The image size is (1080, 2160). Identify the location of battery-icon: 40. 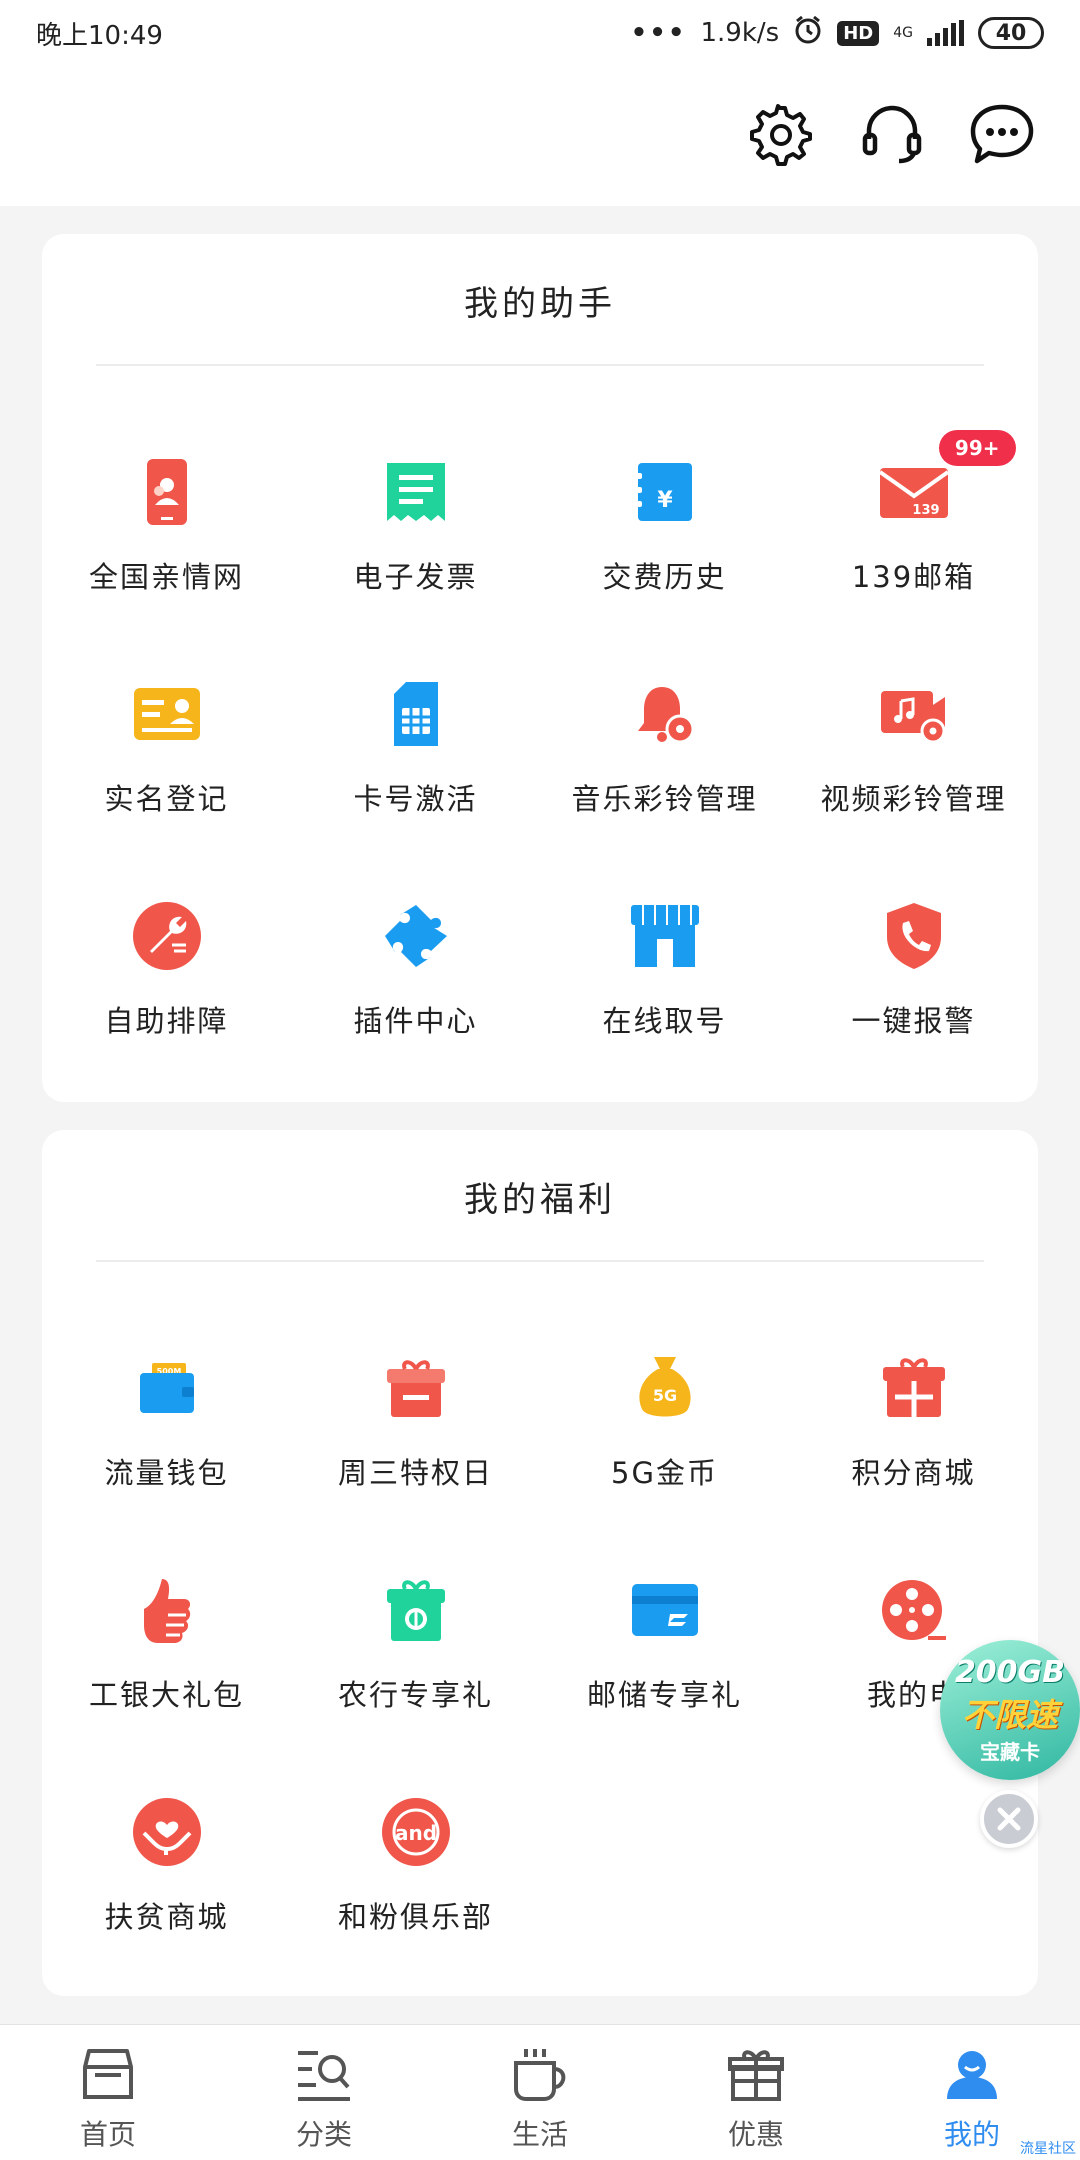
(1011, 33).